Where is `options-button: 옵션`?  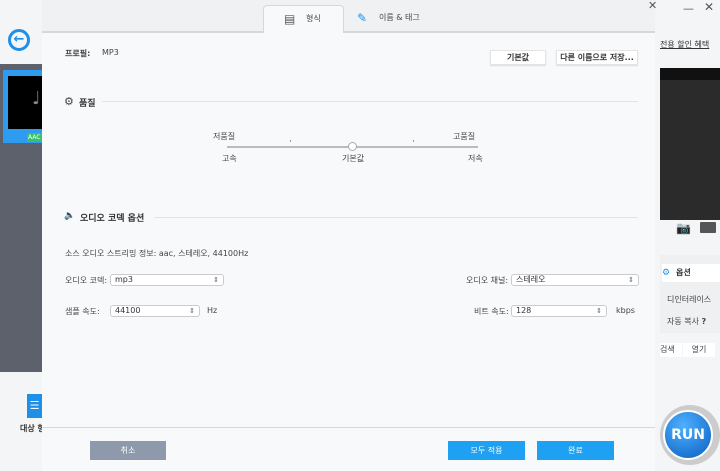
options-button: 옵션 is located at coordinates (691, 273).